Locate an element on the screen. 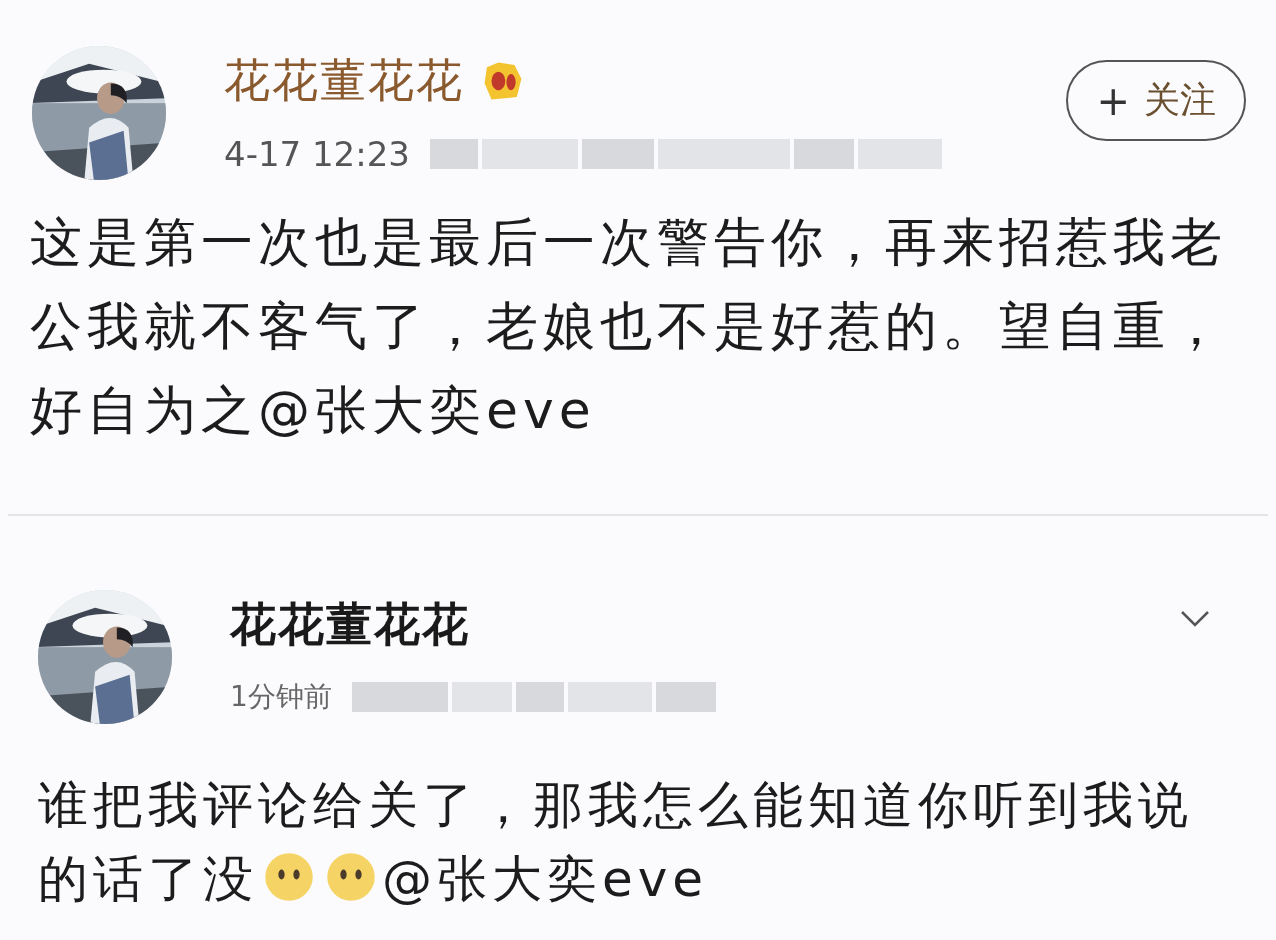  chevron-down-icon is located at coordinates (1195, 619).